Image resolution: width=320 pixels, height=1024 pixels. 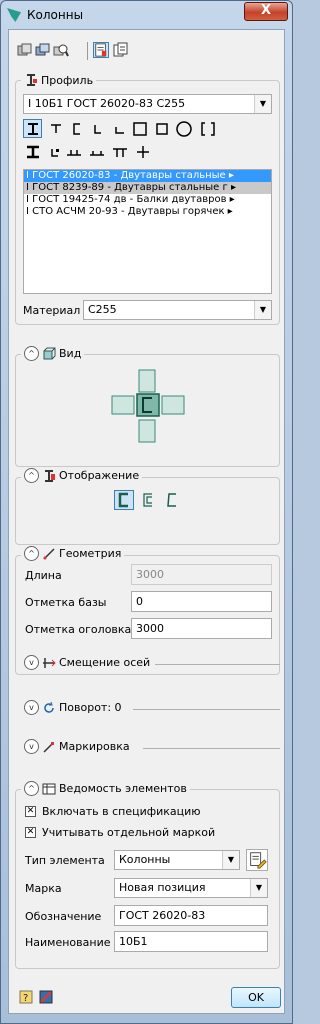 I want to click on shape-double-t-button, so click(x=119, y=151).